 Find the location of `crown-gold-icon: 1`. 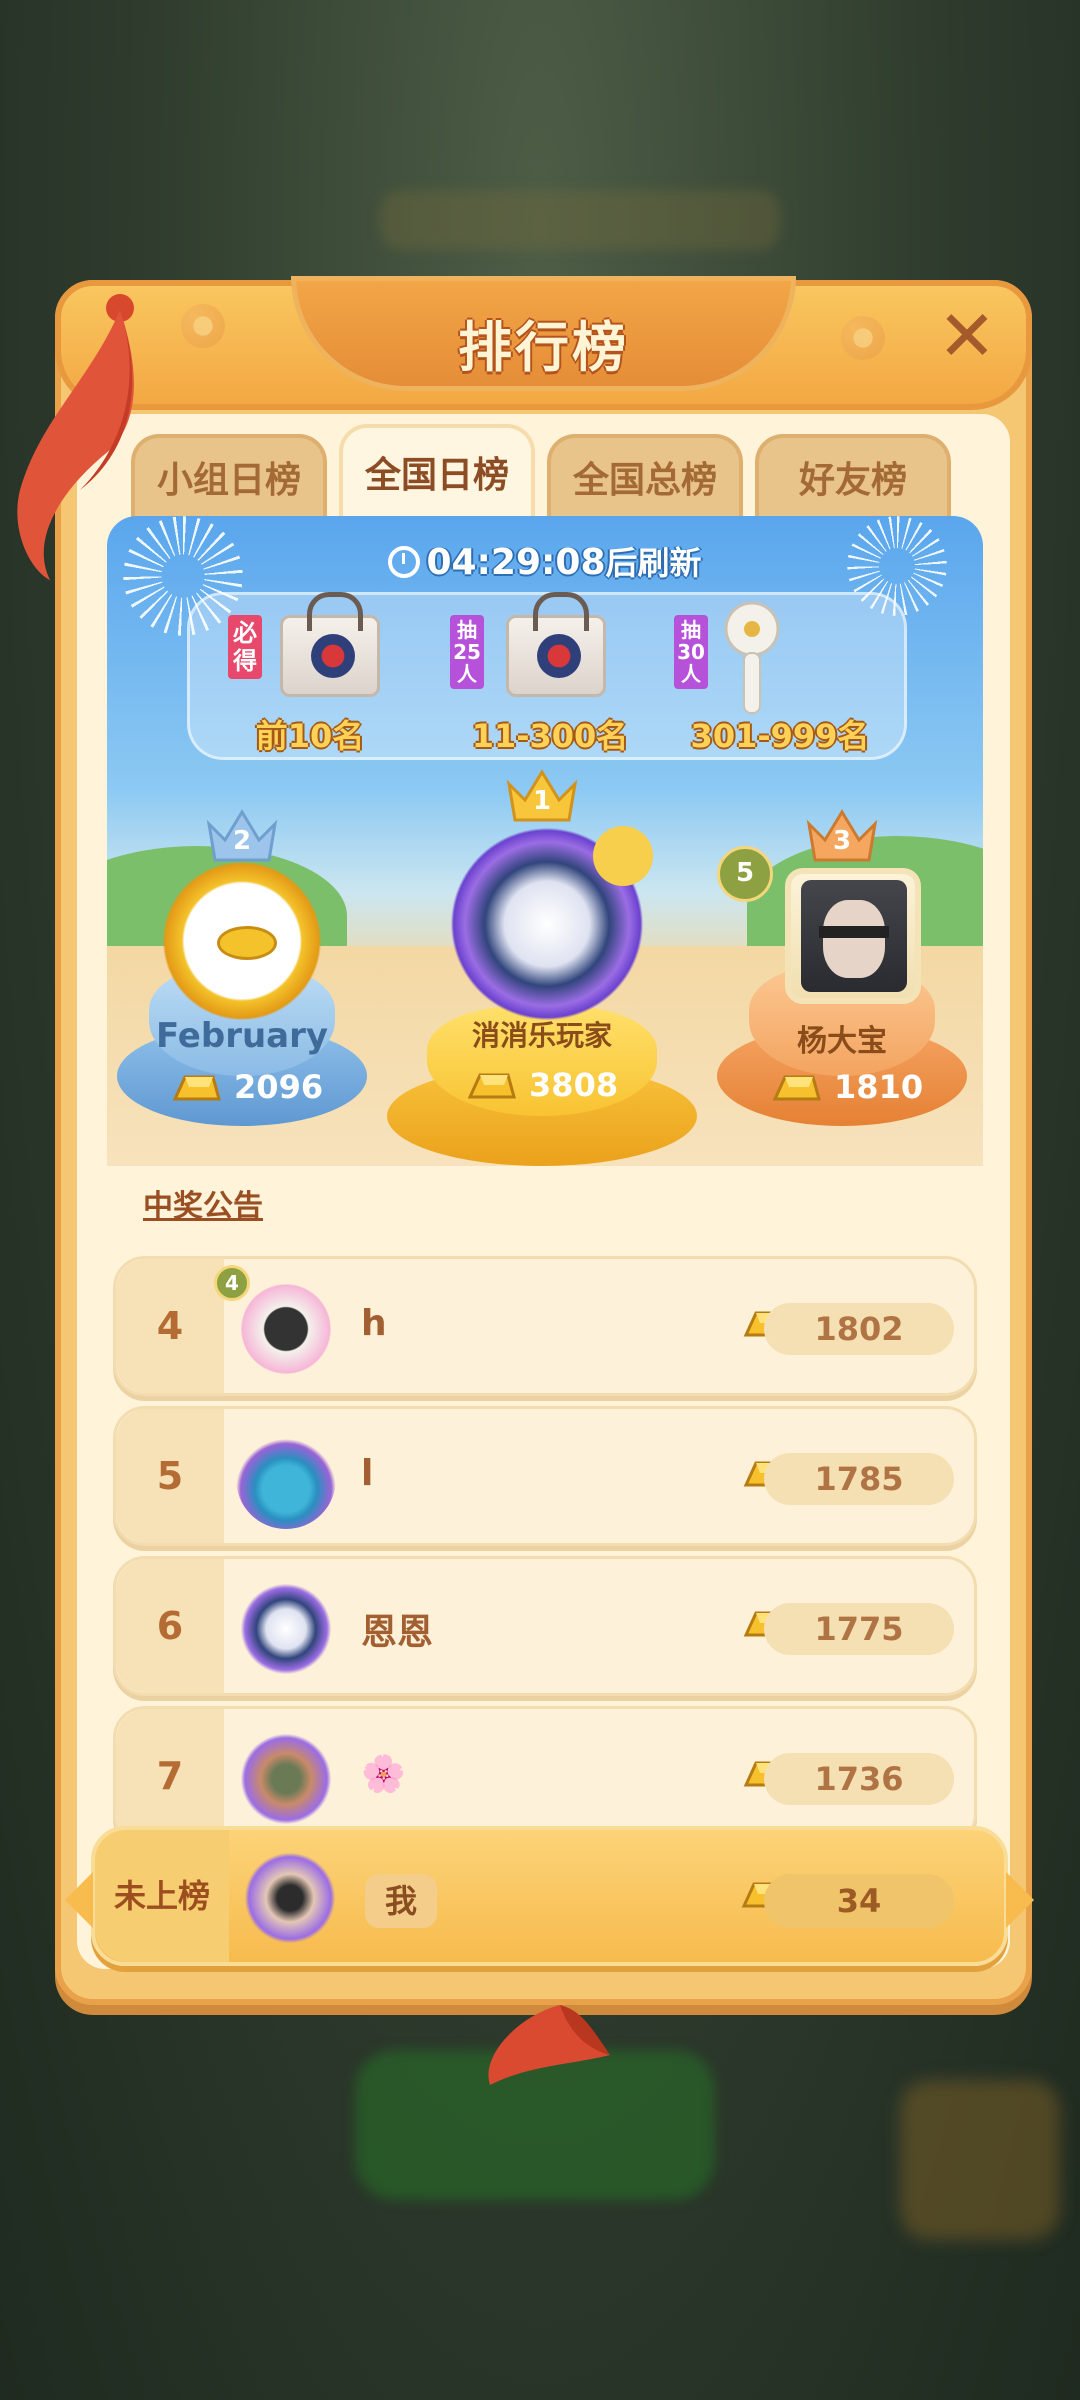

crown-gold-icon: 1 is located at coordinates (542, 795).